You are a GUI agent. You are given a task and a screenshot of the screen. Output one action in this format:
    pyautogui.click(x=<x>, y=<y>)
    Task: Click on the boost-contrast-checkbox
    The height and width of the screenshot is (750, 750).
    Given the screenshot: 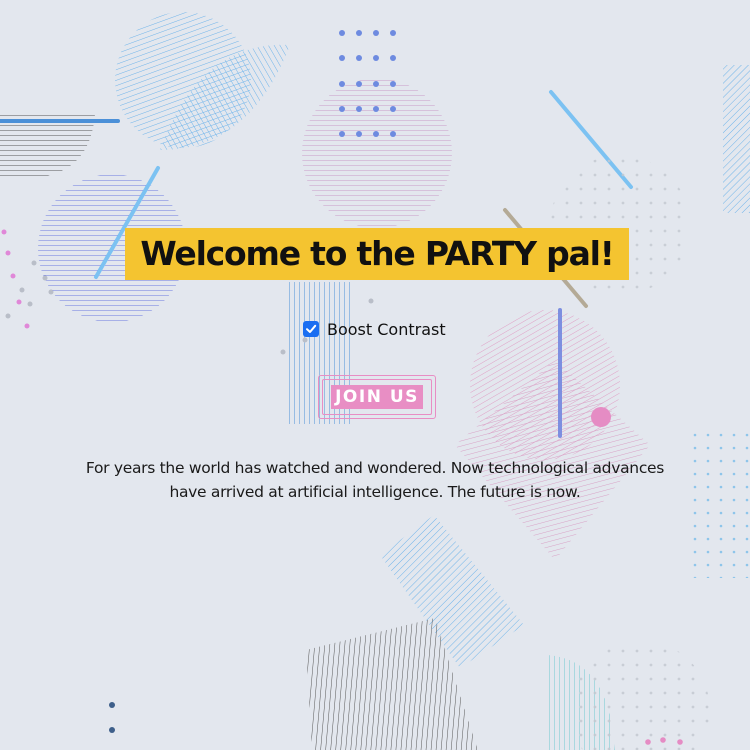 What is the action you would take?
    pyautogui.click(x=311, y=329)
    